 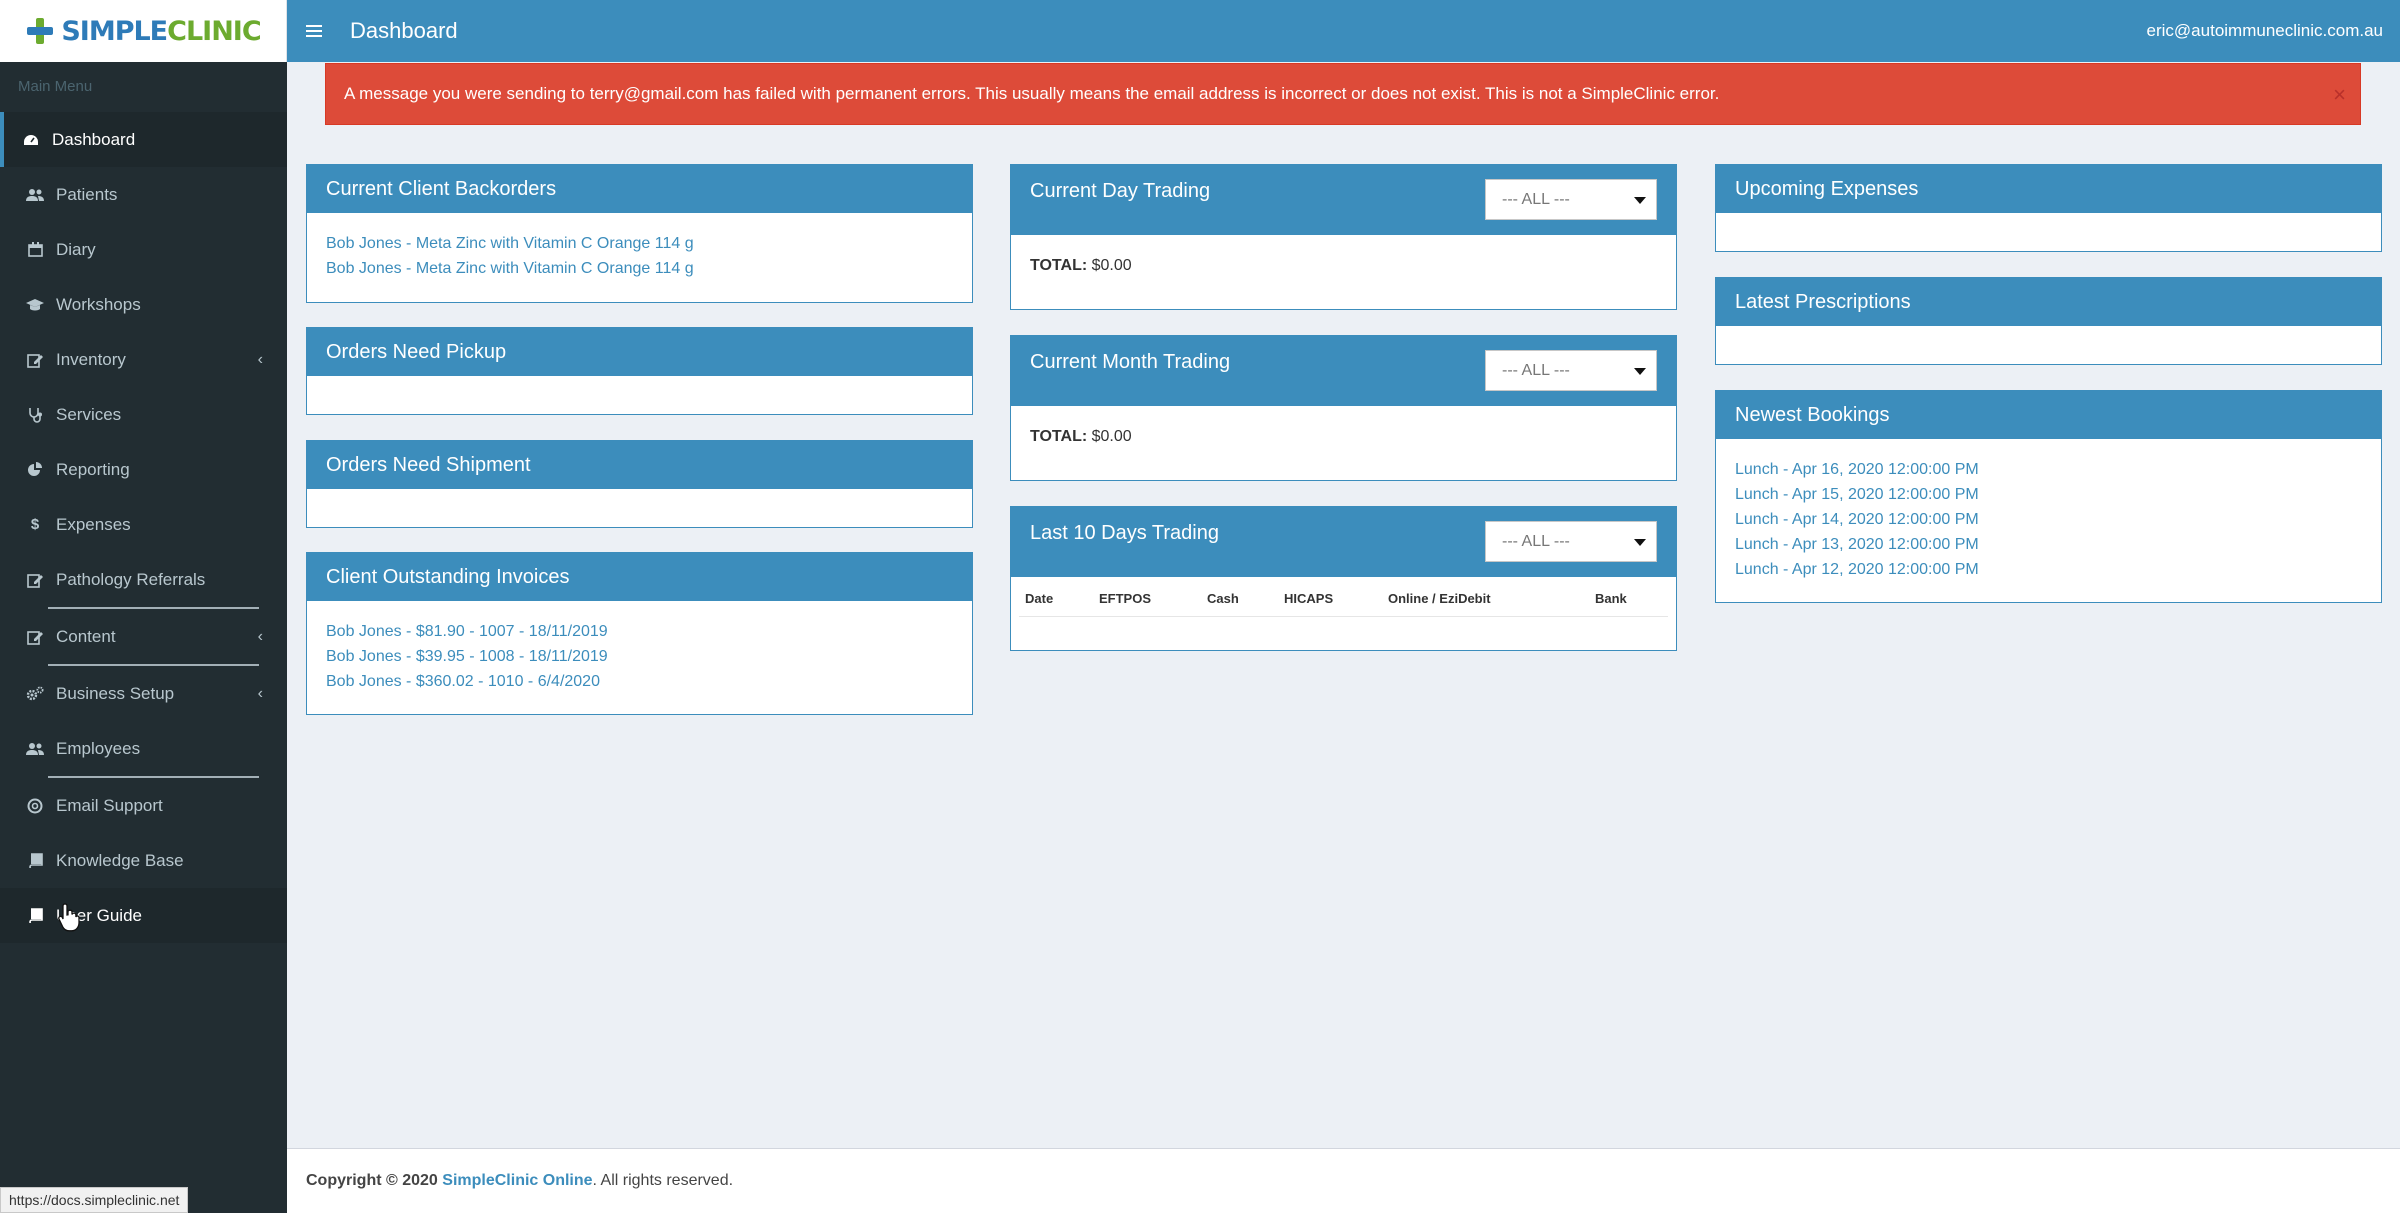 I want to click on column-header-hicaps: HICAPS, so click(x=1330, y=599).